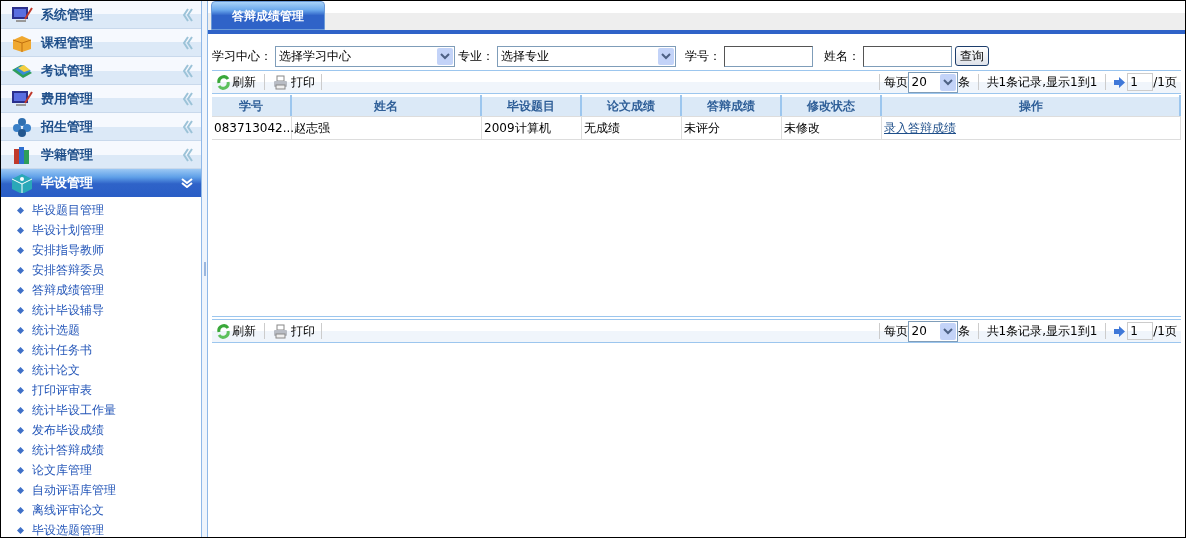 The image size is (1186, 538). What do you see at coordinates (101, 155) in the screenshot?
I see `sidebar-section-header: 学籍管理` at bounding box center [101, 155].